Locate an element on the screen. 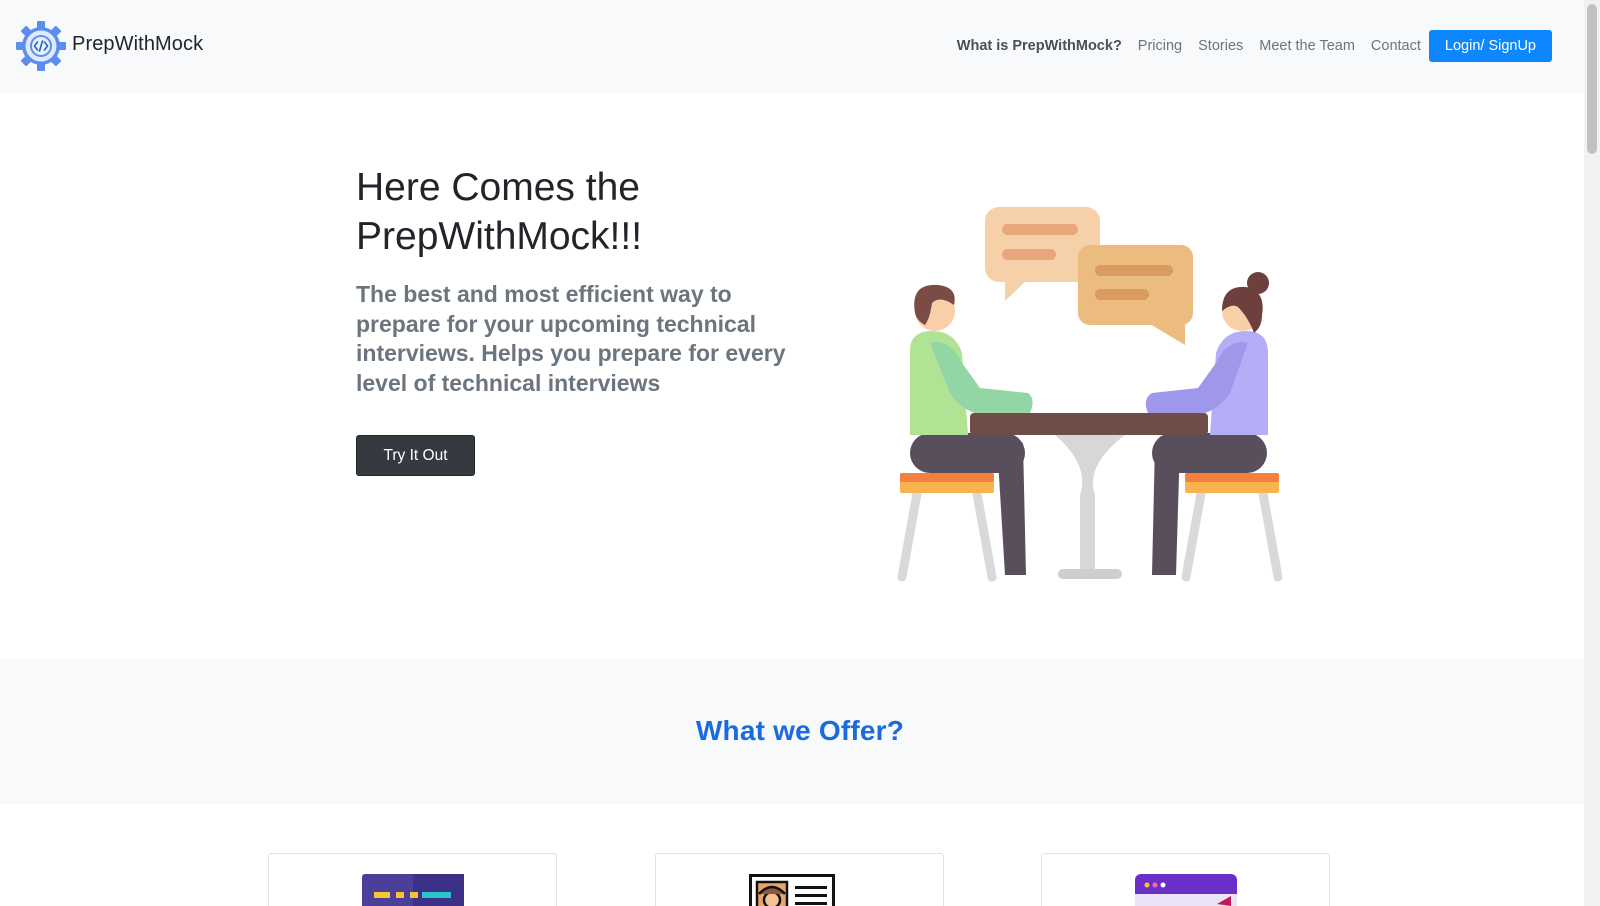  code-gear-icon is located at coordinates (41, 46).